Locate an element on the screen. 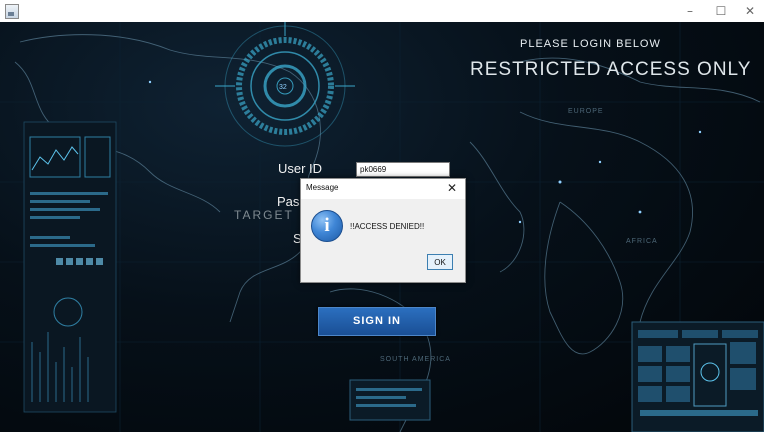  please-login-heading: PLEASE LOGIN BELOW is located at coordinates (590, 44).